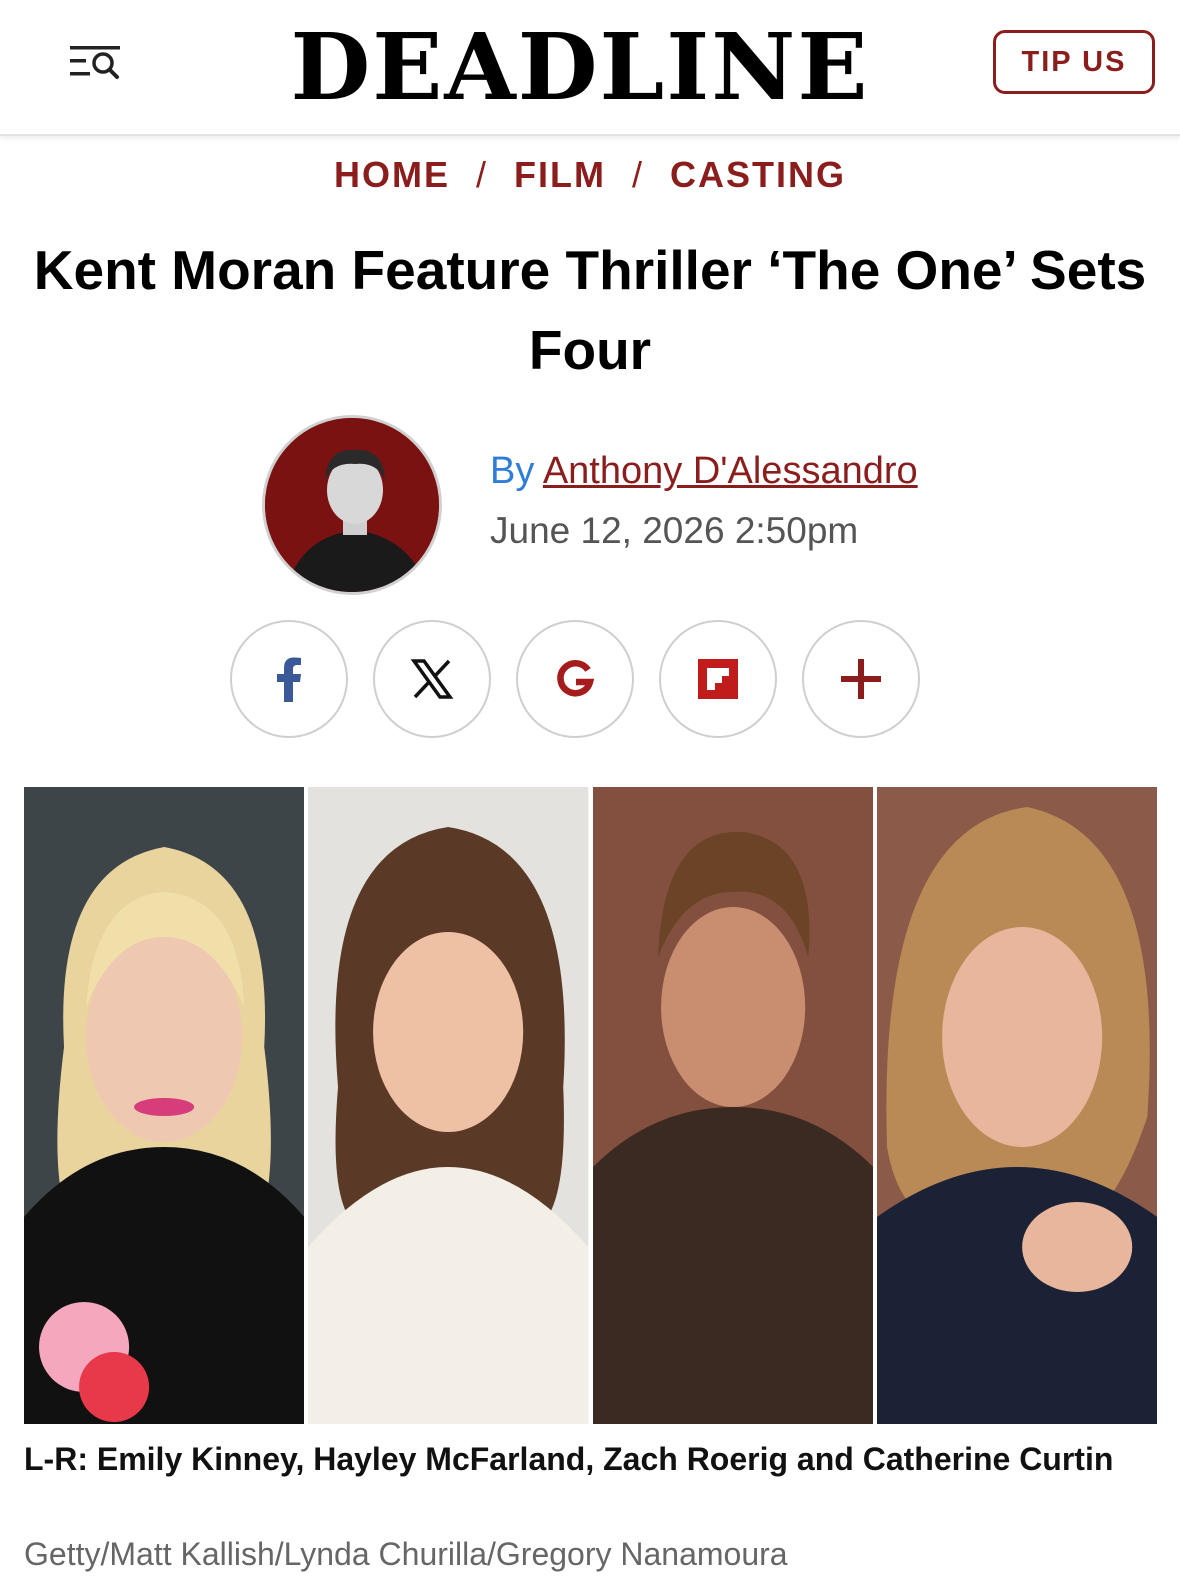 Image resolution: width=1180 pixels, height=1584 pixels. I want to click on byline: By Anthony D'Alessandro, so click(704, 471).